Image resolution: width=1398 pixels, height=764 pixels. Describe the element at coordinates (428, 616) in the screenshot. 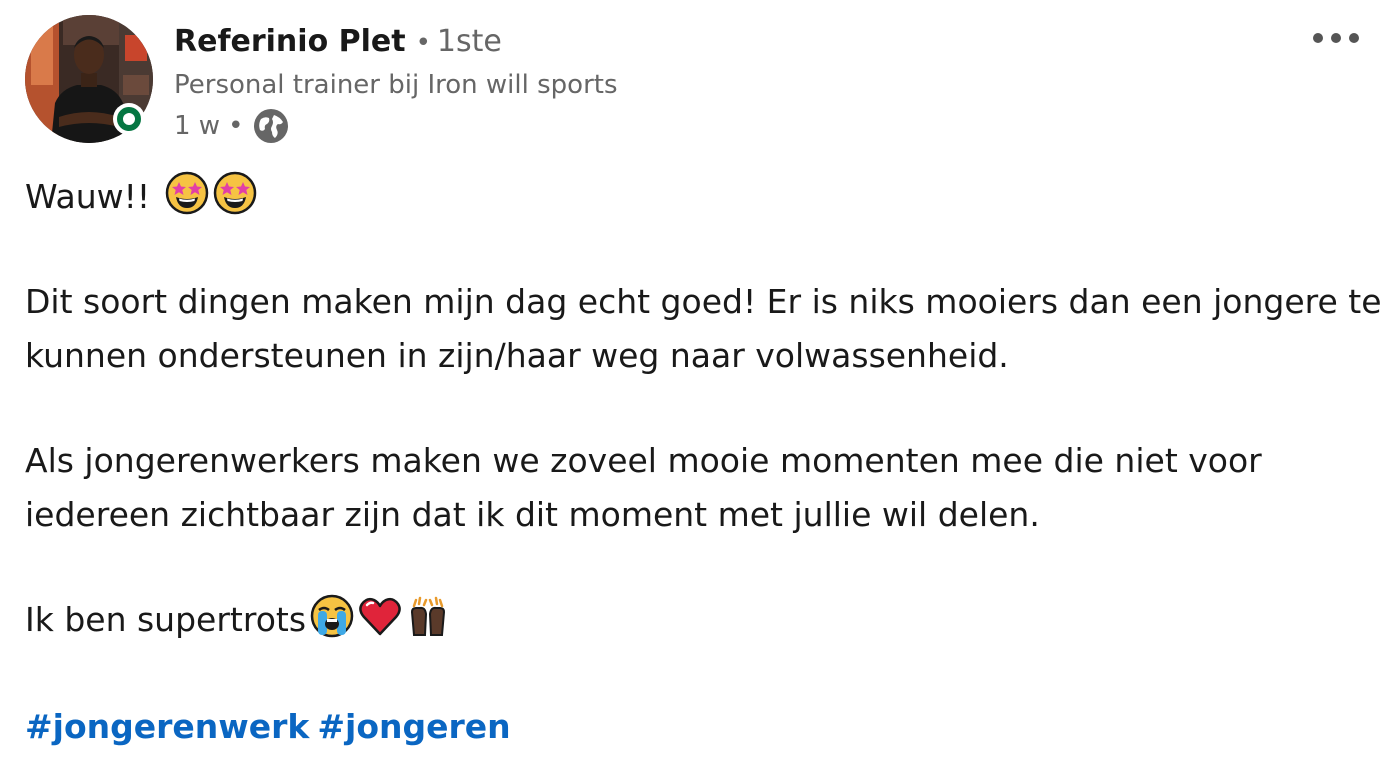

I see `raising-hands-icon` at that location.